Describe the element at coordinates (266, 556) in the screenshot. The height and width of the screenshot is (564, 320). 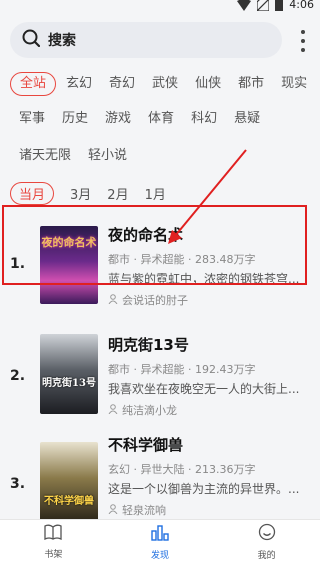
I see `tab-label: 我的` at that location.